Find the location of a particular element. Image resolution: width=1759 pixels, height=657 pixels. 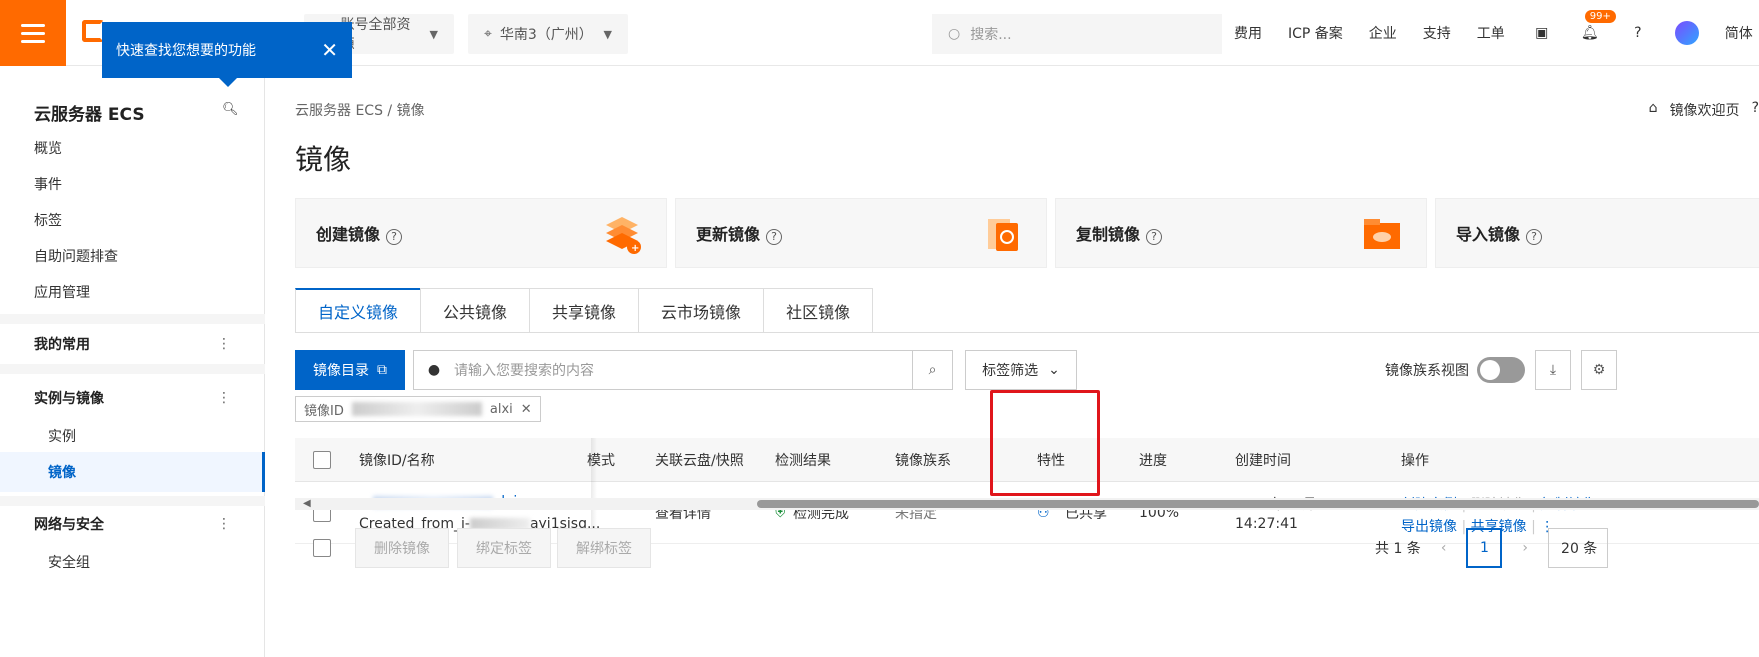

image-search-input: ● 请输入您要搜索的内容 ⌕ is located at coordinates (683, 370).